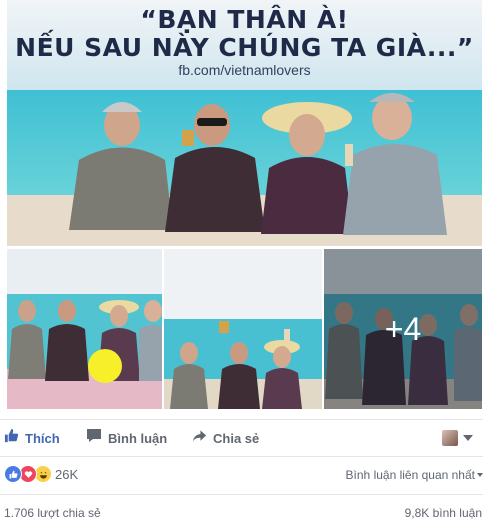 The image size is (483, 523). What do you see at coordinates (244, 47) in the screenshot?
I see `photo-caption-line2: NẾU SAU NÀY CHÚNG TA GIÀ...”` at bounding box center [244, 47].